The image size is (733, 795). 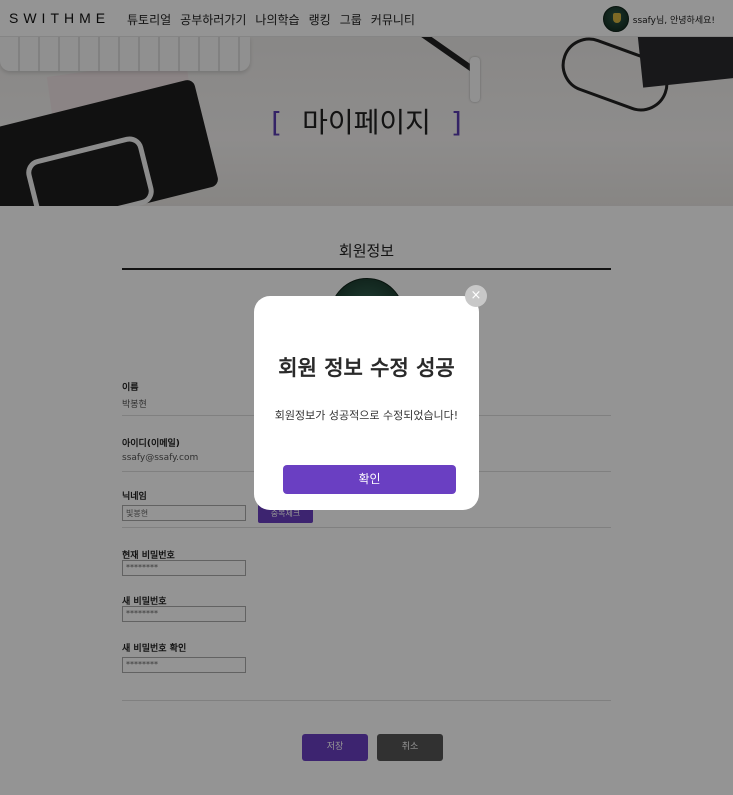 What do you see at coordinates (366, 415) in the screenshot?
I see `dialog-message: 회원정보가 성공적으로 수정되었습니다!` at bounding box center [366, 415].